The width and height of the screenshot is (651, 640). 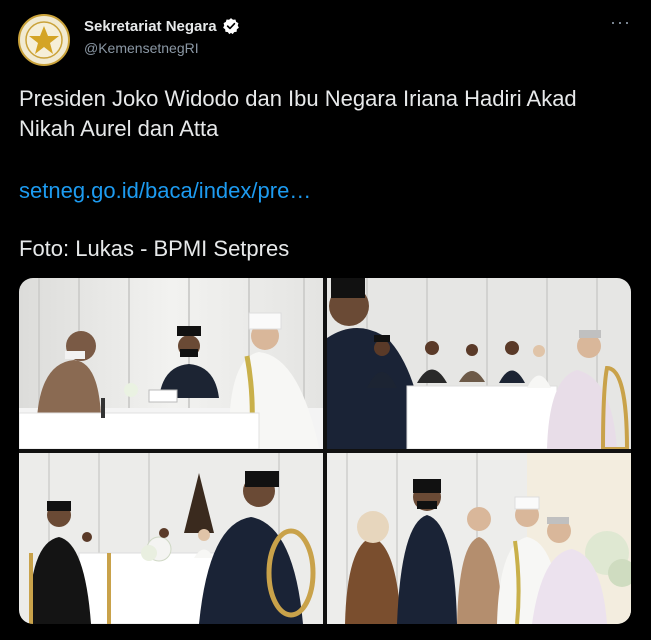 I want to click on photo-4-image, so click(x=479, y=538).